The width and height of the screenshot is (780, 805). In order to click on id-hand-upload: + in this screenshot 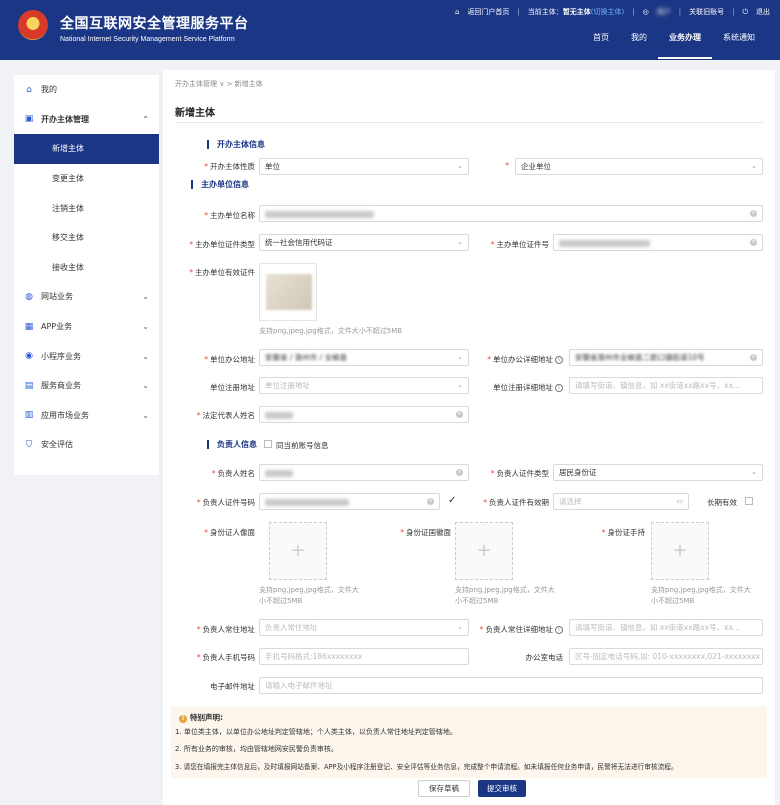, I will do `click(680, 551)`.